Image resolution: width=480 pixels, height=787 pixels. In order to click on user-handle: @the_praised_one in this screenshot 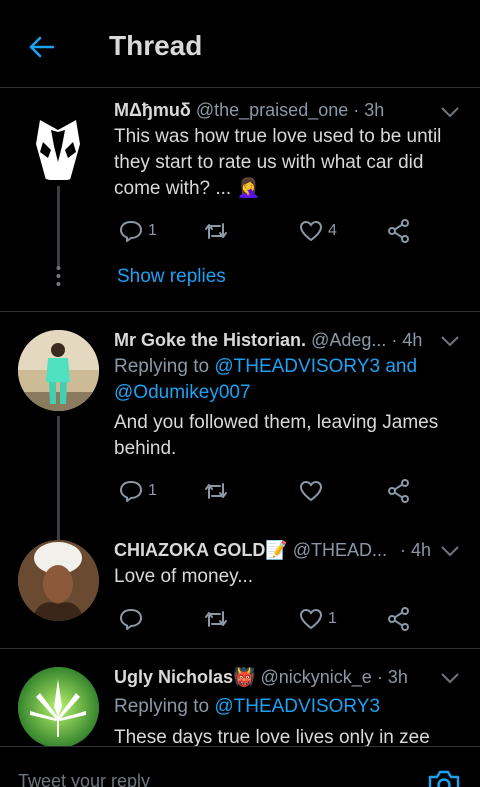, I will do `click(272, 110)`.